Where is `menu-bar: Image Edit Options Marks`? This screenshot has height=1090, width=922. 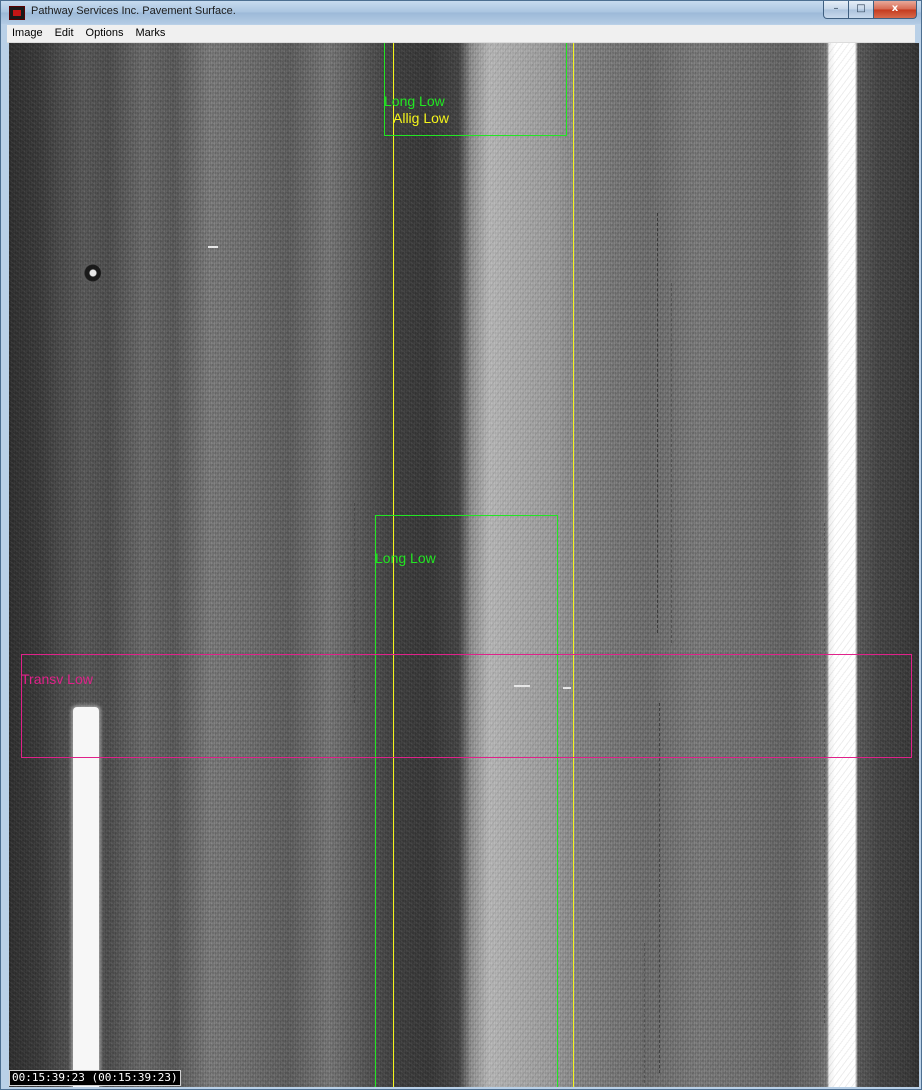
menu-bar: Image Edit Options Marks is located at coordinates (461, 34).